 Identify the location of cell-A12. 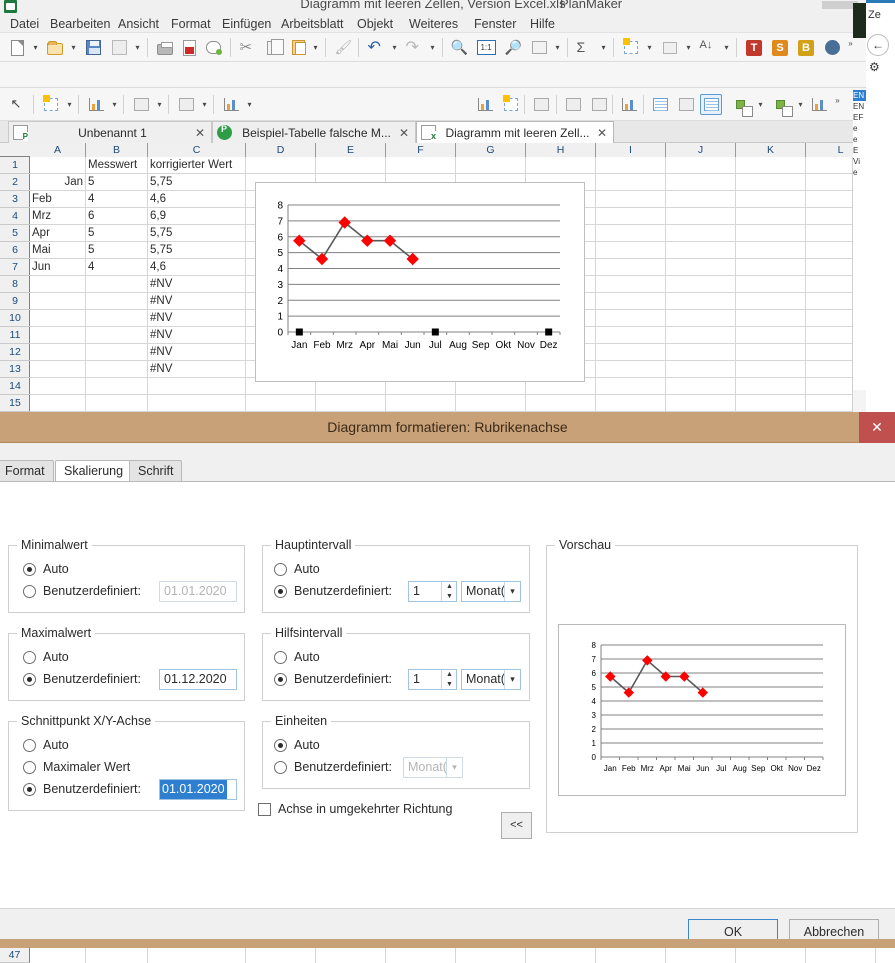
(58, 352).